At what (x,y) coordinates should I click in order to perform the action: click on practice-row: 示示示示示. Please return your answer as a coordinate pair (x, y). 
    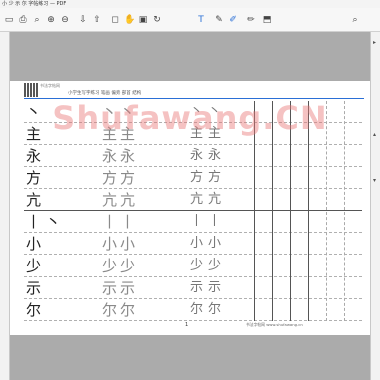
    Looking at the image, I should click on (193, 288).